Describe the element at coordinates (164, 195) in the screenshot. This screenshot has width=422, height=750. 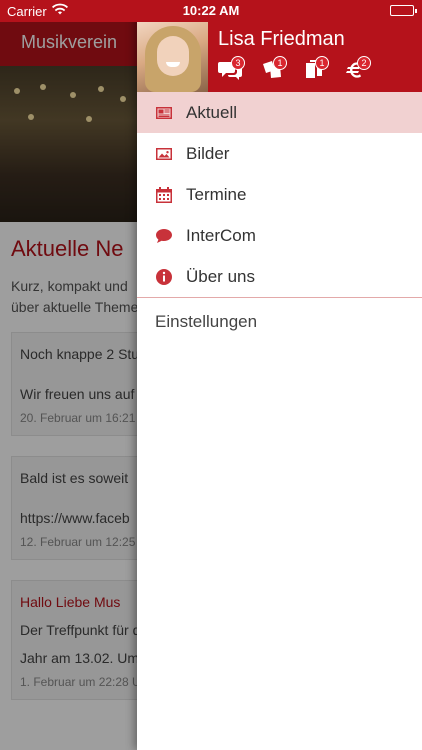
I see `calendar-icon` at that location.